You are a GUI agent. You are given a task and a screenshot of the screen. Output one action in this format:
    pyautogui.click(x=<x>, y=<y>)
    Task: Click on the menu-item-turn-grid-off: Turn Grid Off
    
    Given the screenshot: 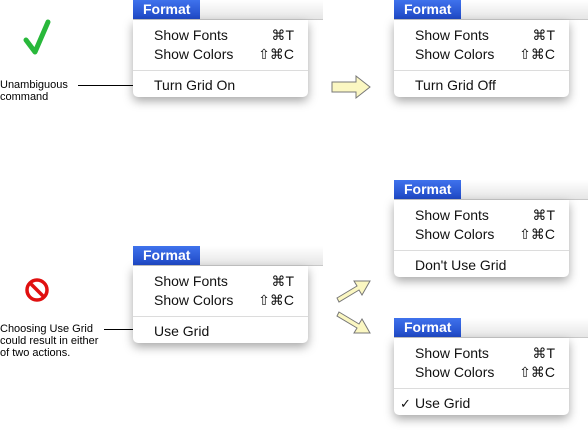 What is the action you would take?
    pyautogui.click(x=481, y=85)
    